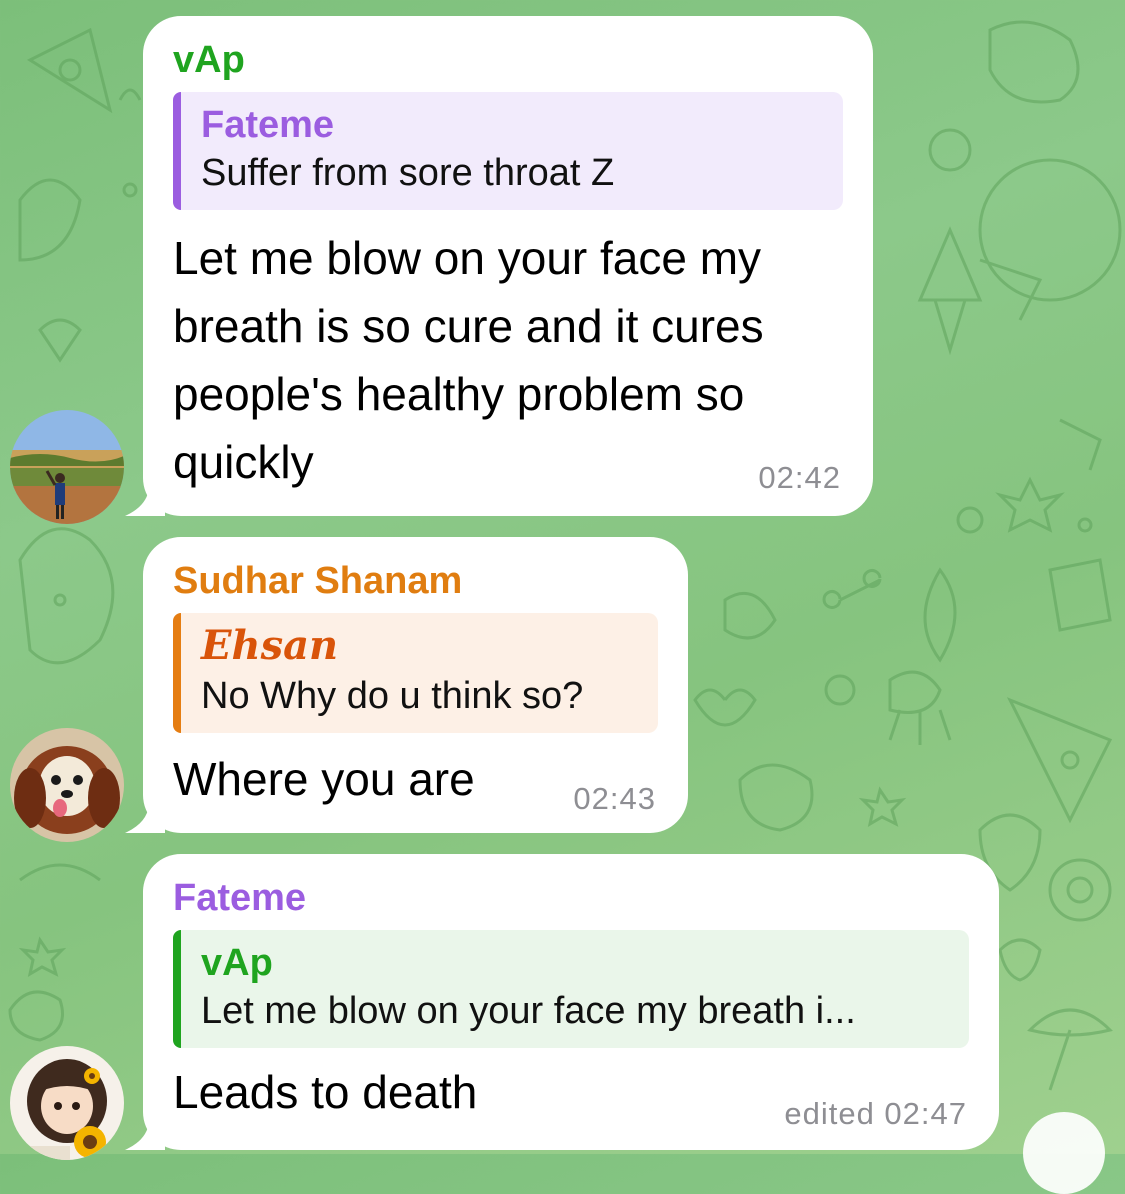 The height and width of the screenshot is (1194, 1125). I want to click on avatar-photo-dog, so click(67, 785).